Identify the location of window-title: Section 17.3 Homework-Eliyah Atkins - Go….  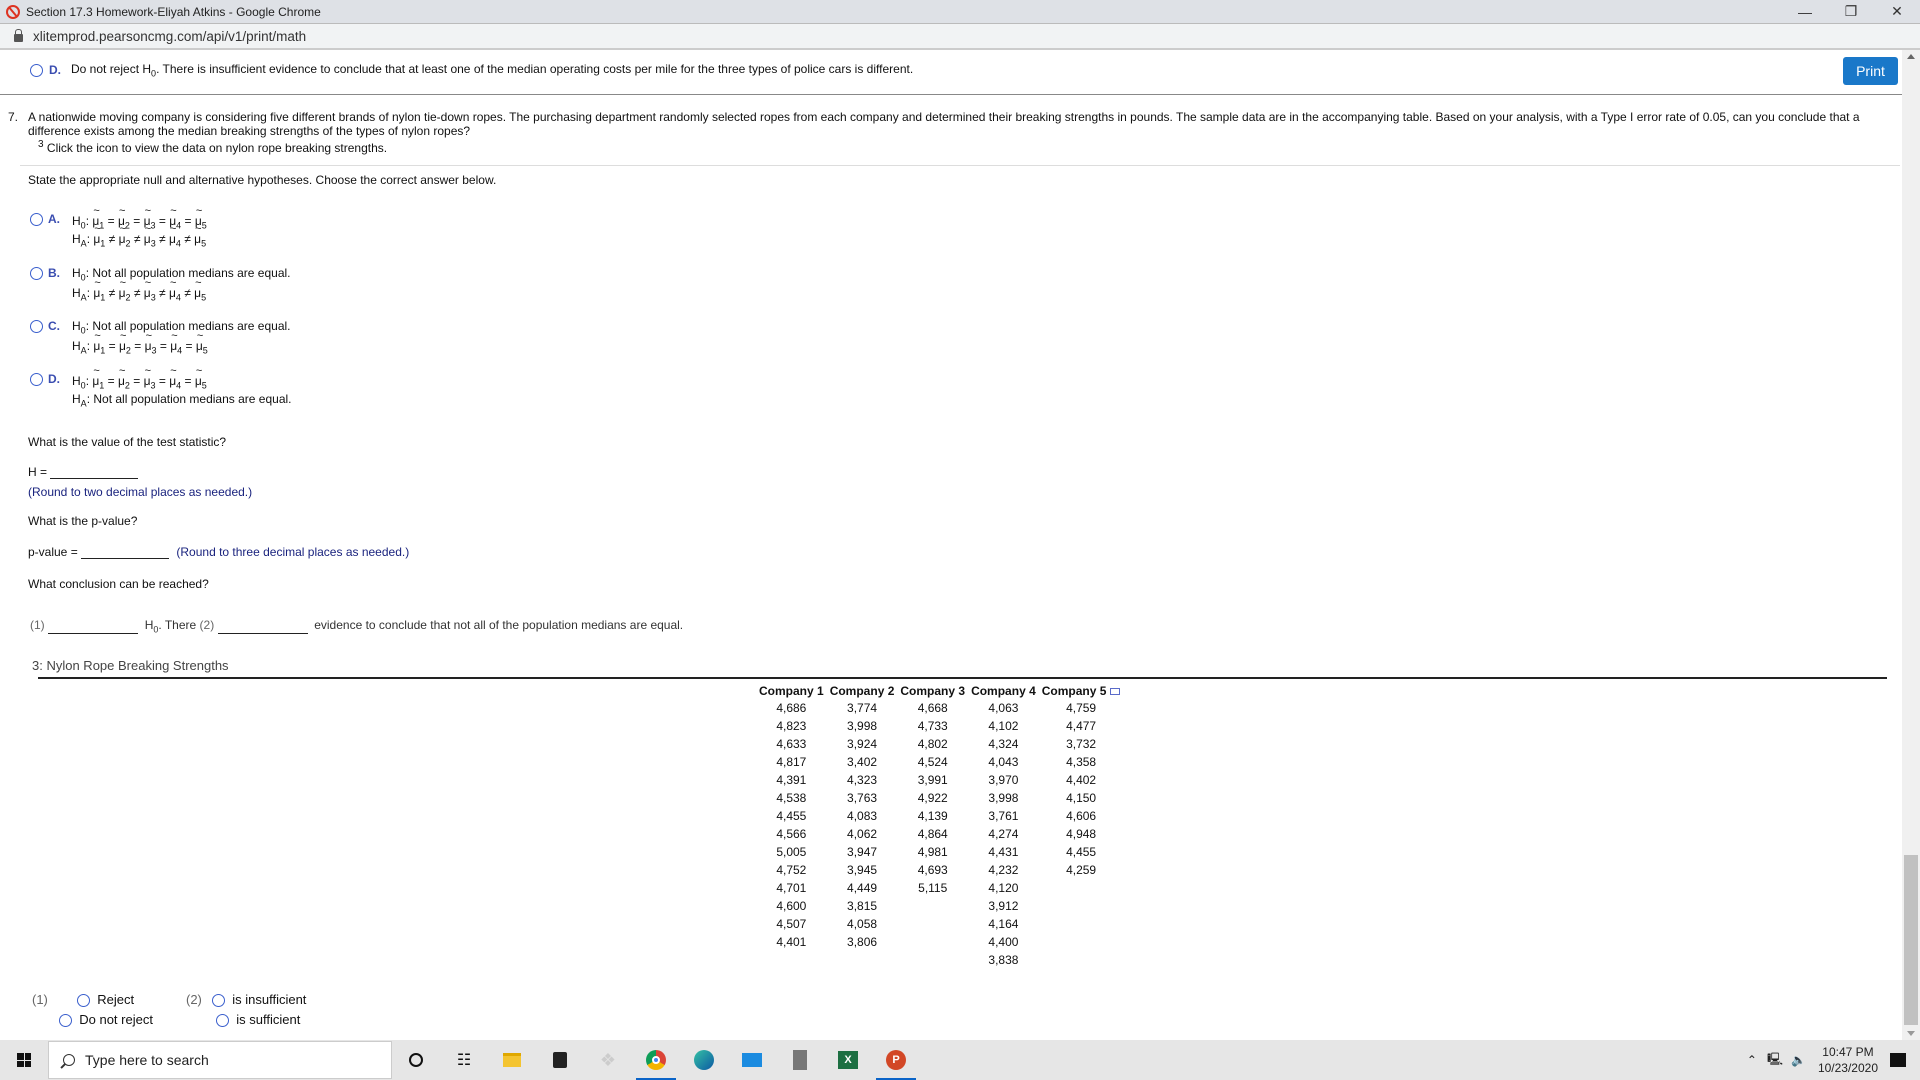
(173, 11).